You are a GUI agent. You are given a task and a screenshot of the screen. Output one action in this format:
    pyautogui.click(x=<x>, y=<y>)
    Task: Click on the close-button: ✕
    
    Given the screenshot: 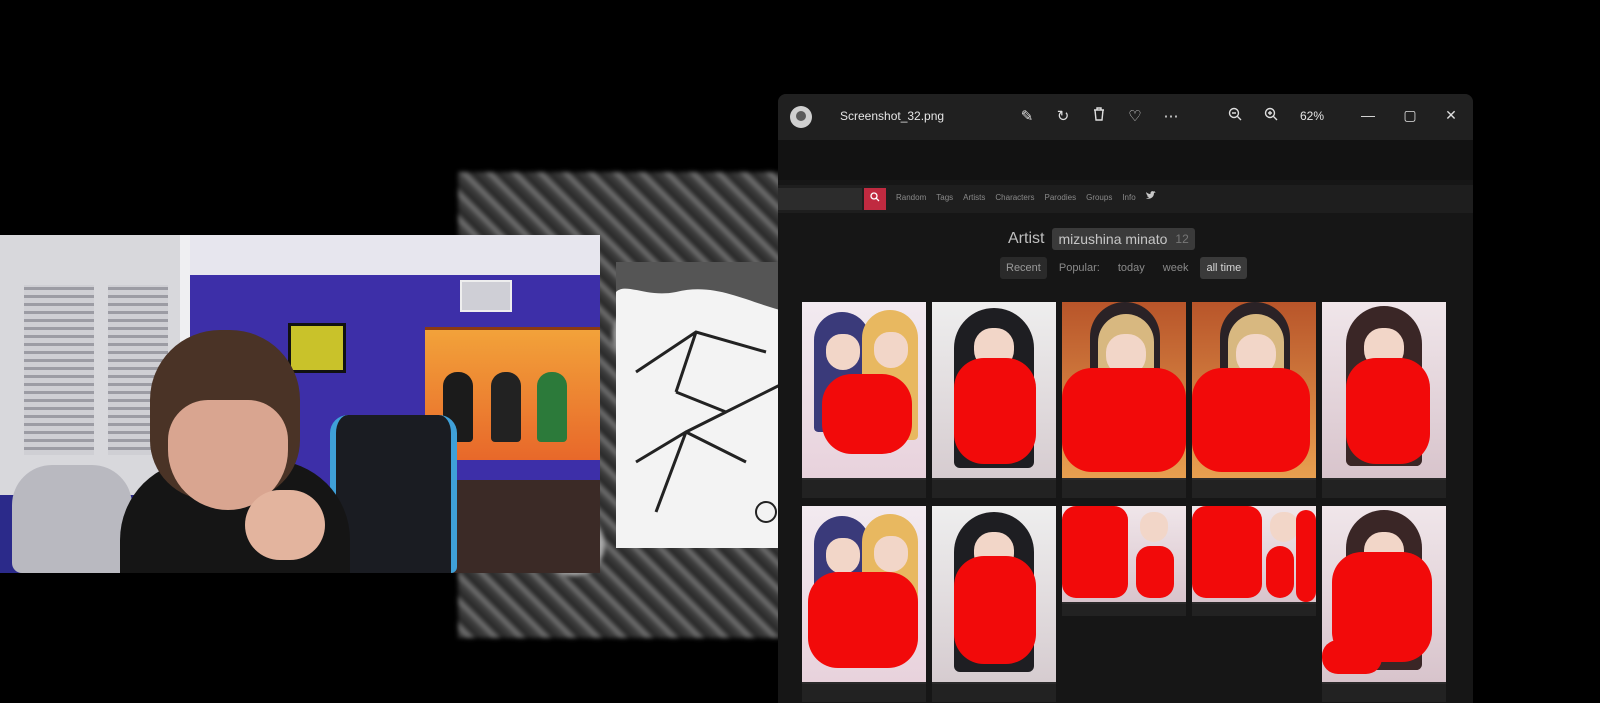 What is the action you would take?
    pyautogui.click(x=1451, y=115)
    